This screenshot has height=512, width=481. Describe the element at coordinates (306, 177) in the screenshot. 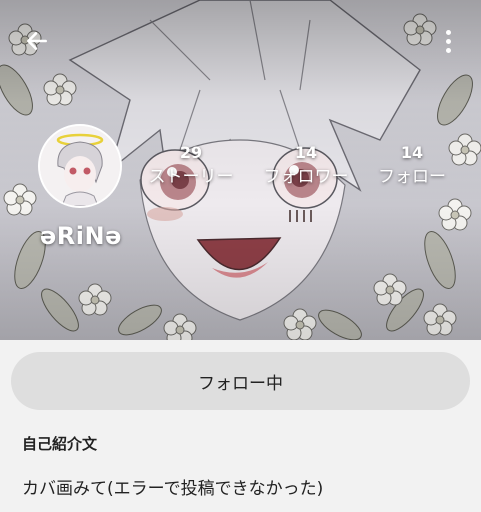

I see `stat-followers-label: フォロワー` at that location.